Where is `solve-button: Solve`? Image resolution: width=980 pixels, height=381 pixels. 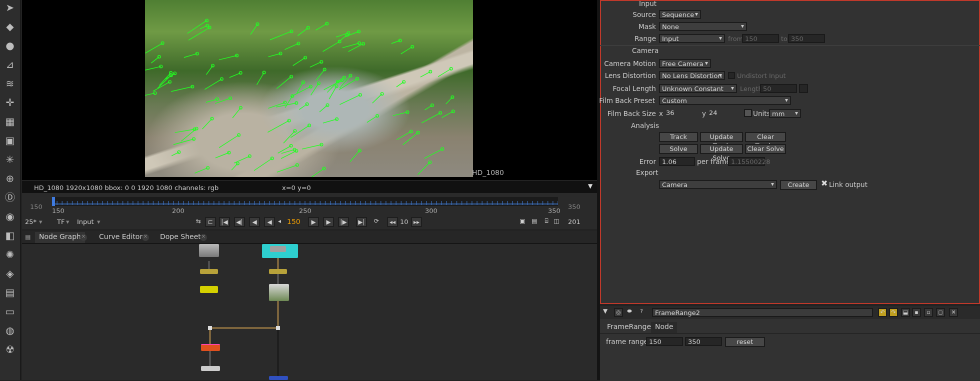 solve-button: Solve is located at coordinates (678, 149).